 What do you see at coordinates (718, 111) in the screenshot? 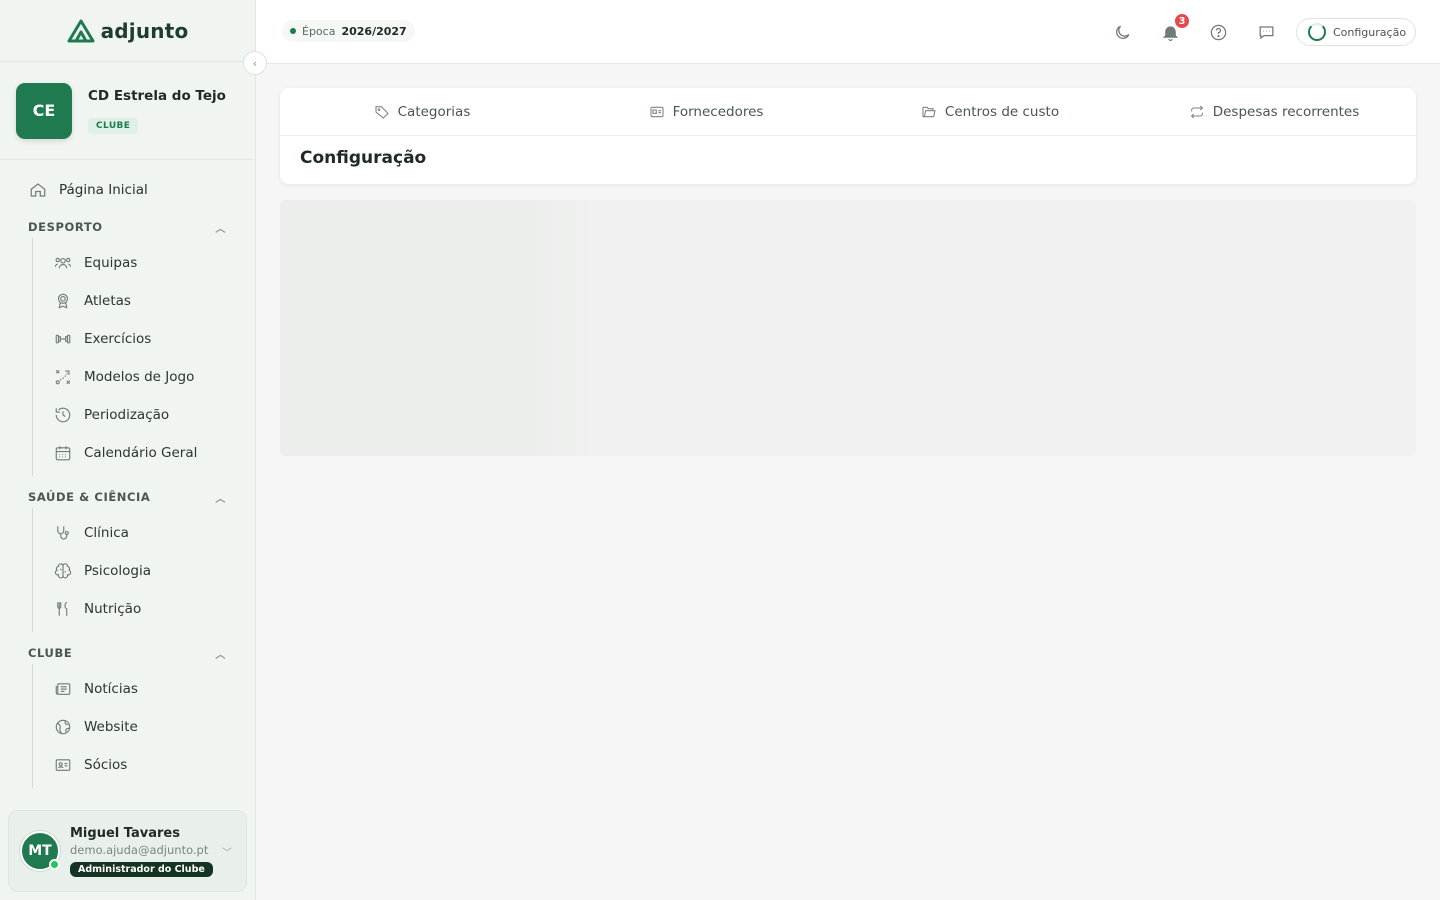
I see `tab-label: Fornecedores` at bounding box center [718, 111].